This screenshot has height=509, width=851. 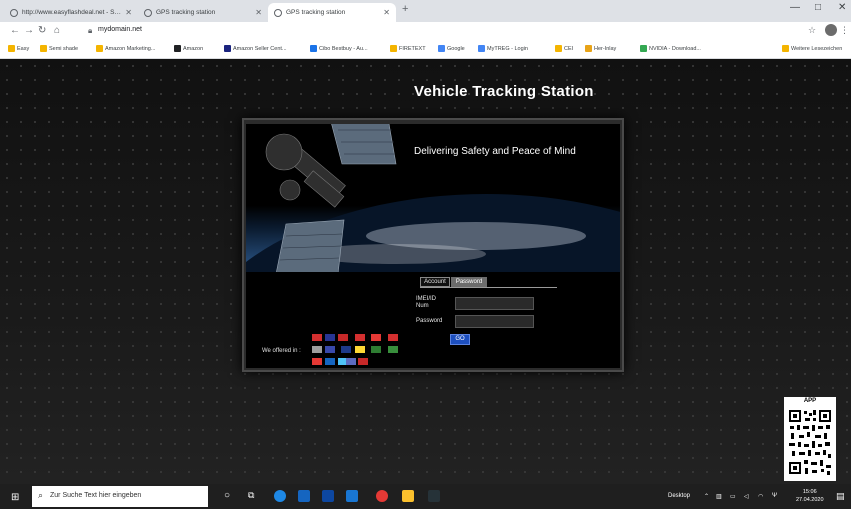 I want to click on cortana-icon: ○, so click(x=230, y=496).